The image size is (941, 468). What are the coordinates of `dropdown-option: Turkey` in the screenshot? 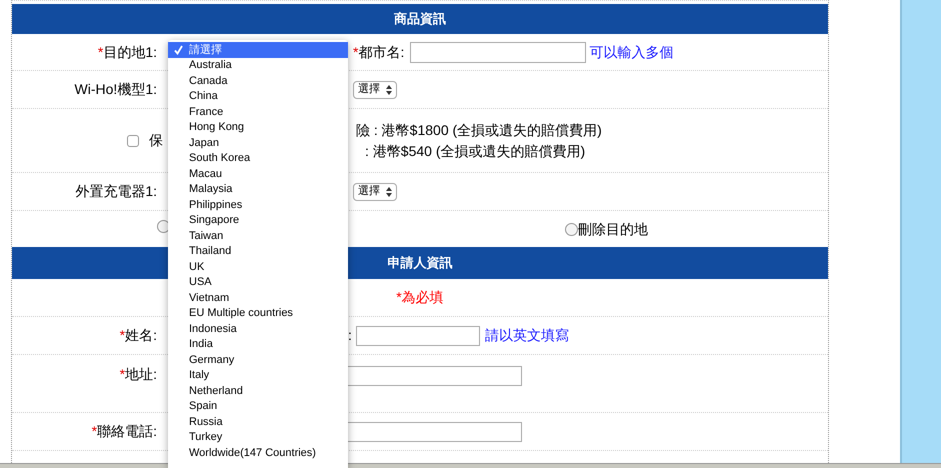 It's located at (258, 437).